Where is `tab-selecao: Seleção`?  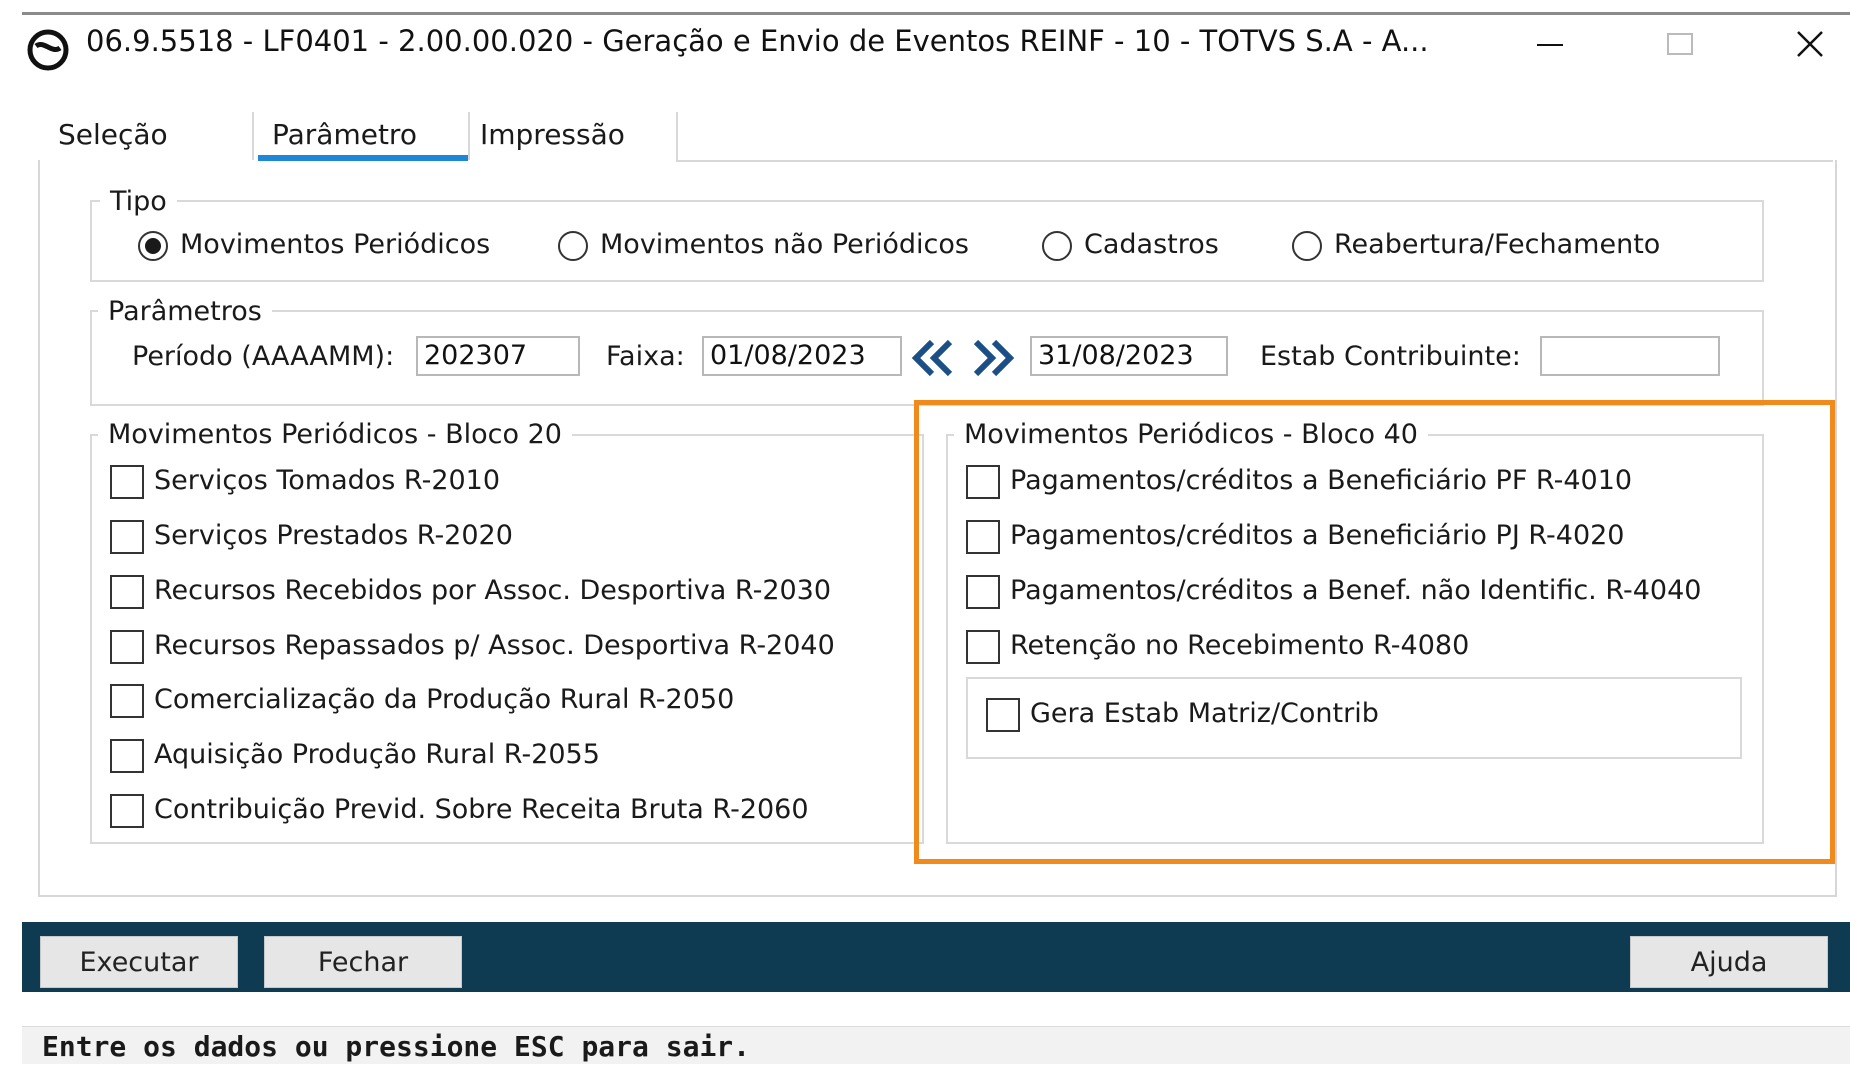
tab-selecao: Seleção is located at coordinates (113, 134).